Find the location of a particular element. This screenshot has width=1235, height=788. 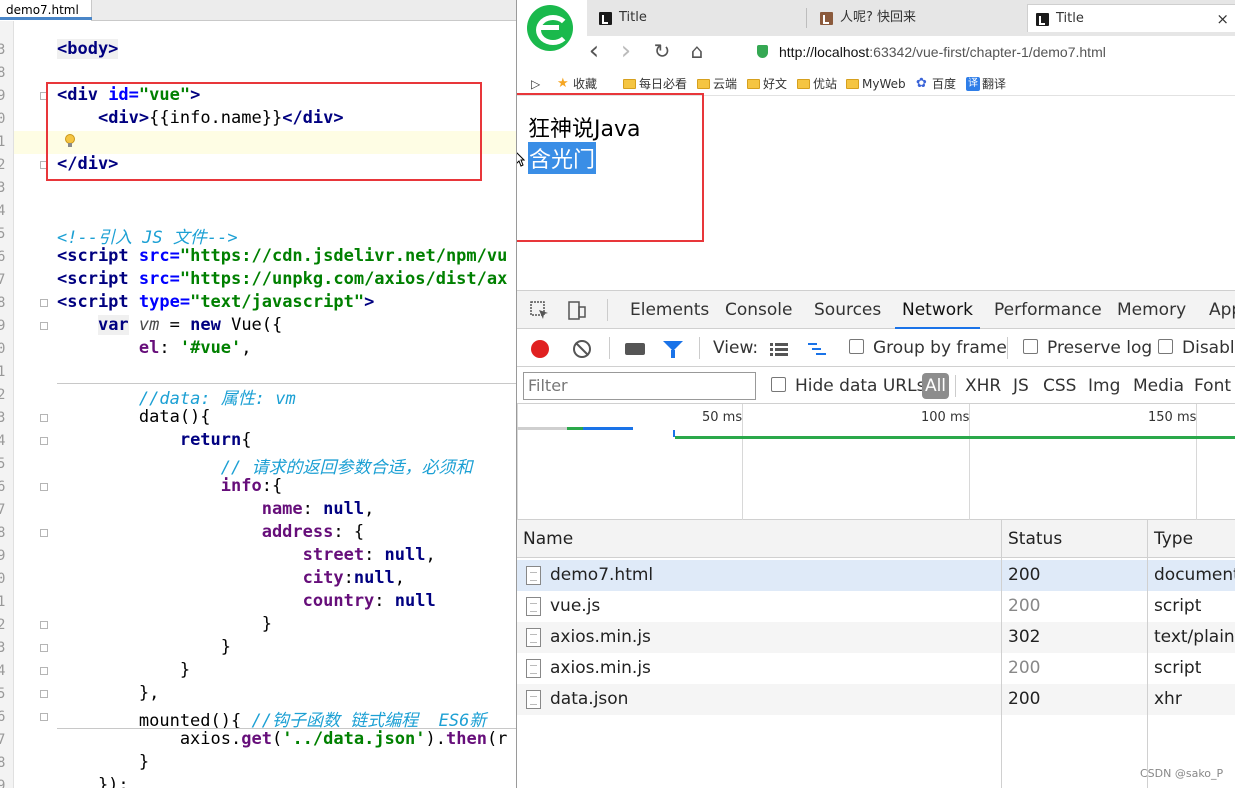

hide-data-urls-checkbox: Hide data URLs is located at coordinates (848, 386).